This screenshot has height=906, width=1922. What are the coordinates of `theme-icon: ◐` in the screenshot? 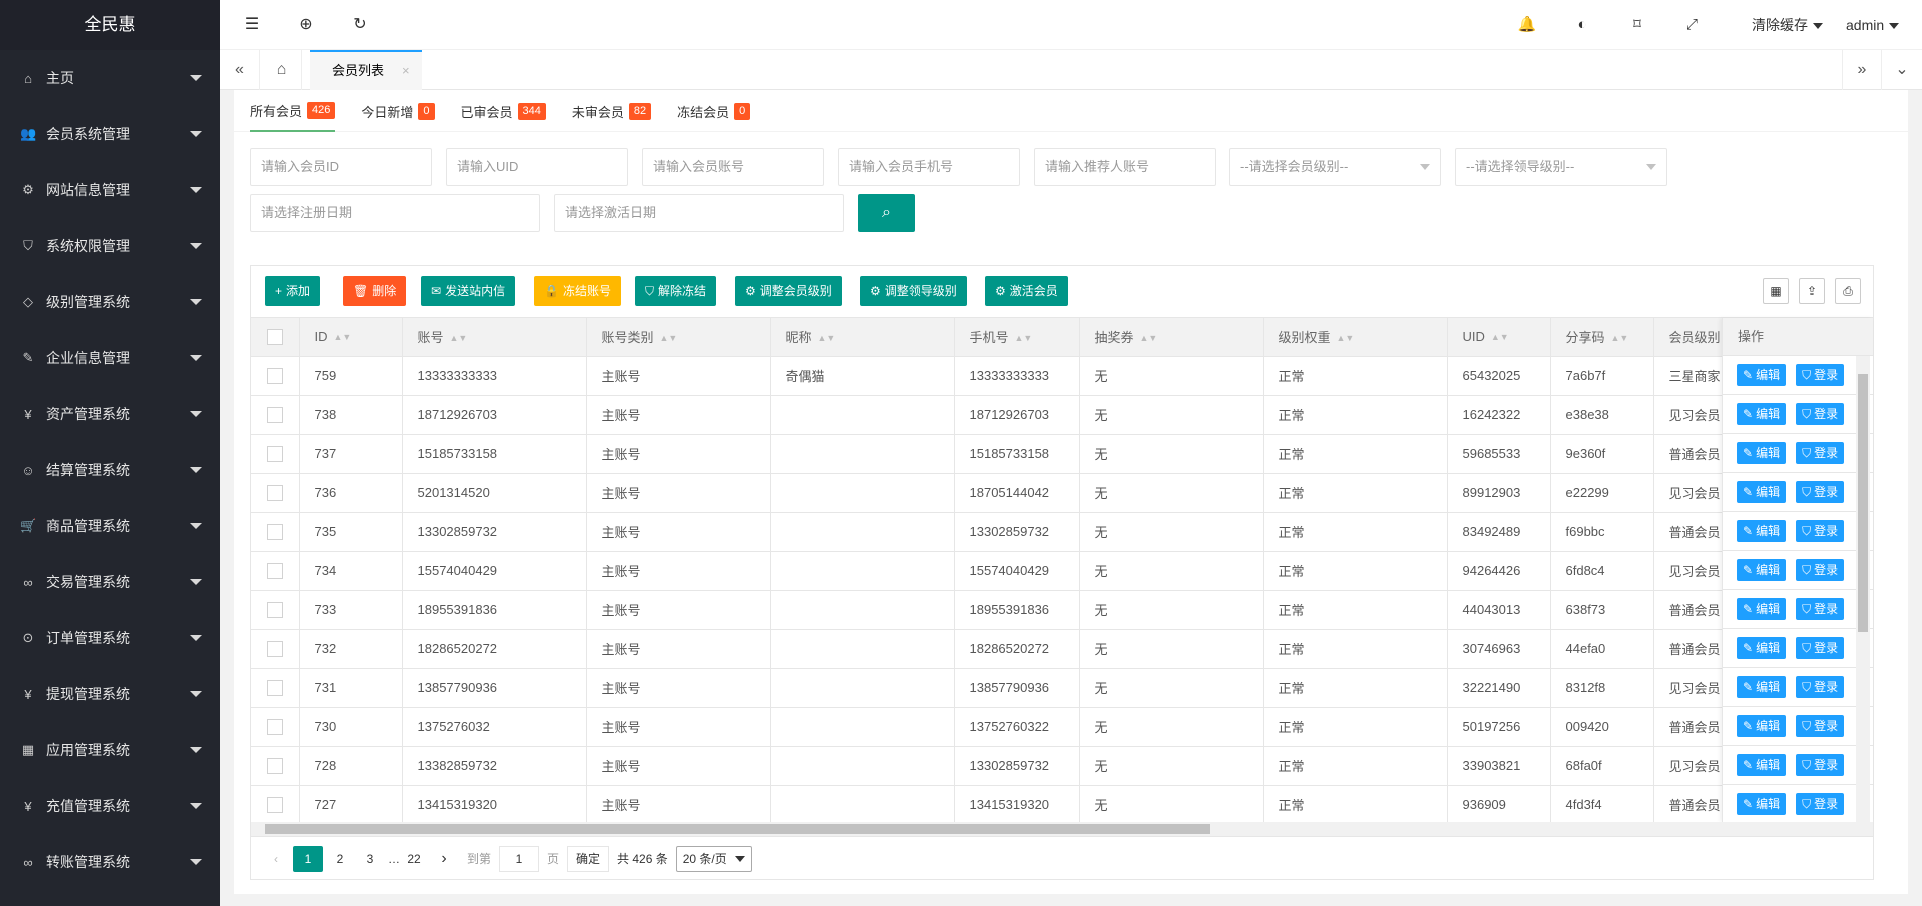 It's located at (1582, 25).